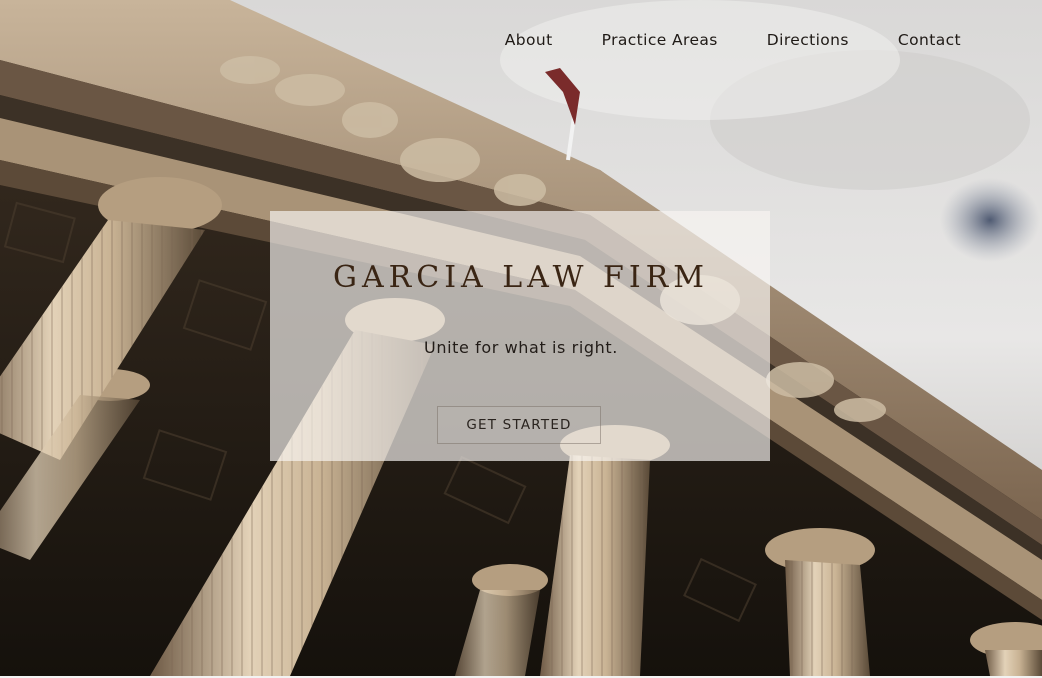 Image resolution: width=1042 pixels, height=678 pixels. What do you see at coordinates (519, 425) in the screenshot?
I see `get-started-button: GET STARTED` at bounding box center [519, 425].